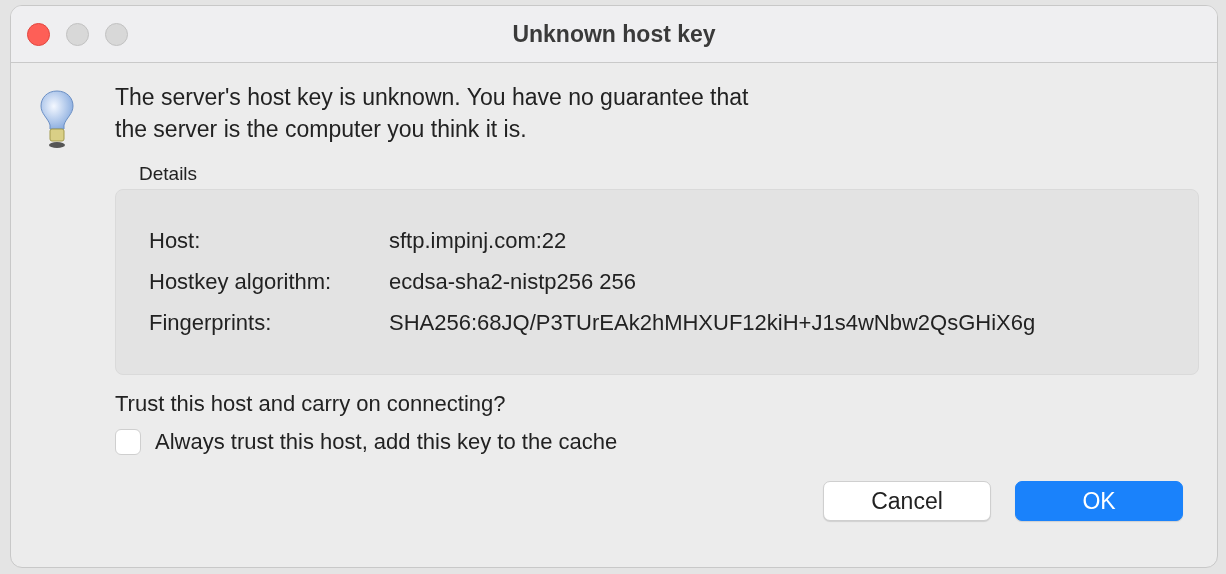 This screenshot has height=574, width=1226. I want to click on cancel-button: Cancel, so click(907, 501).